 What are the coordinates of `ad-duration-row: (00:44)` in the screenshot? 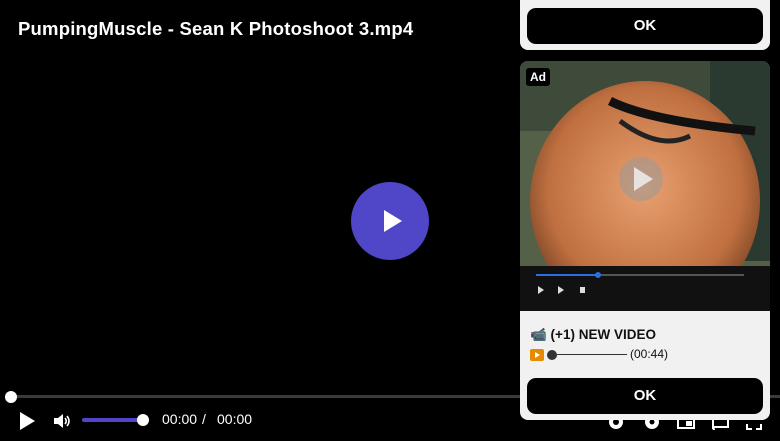 It's located at (599, 354).